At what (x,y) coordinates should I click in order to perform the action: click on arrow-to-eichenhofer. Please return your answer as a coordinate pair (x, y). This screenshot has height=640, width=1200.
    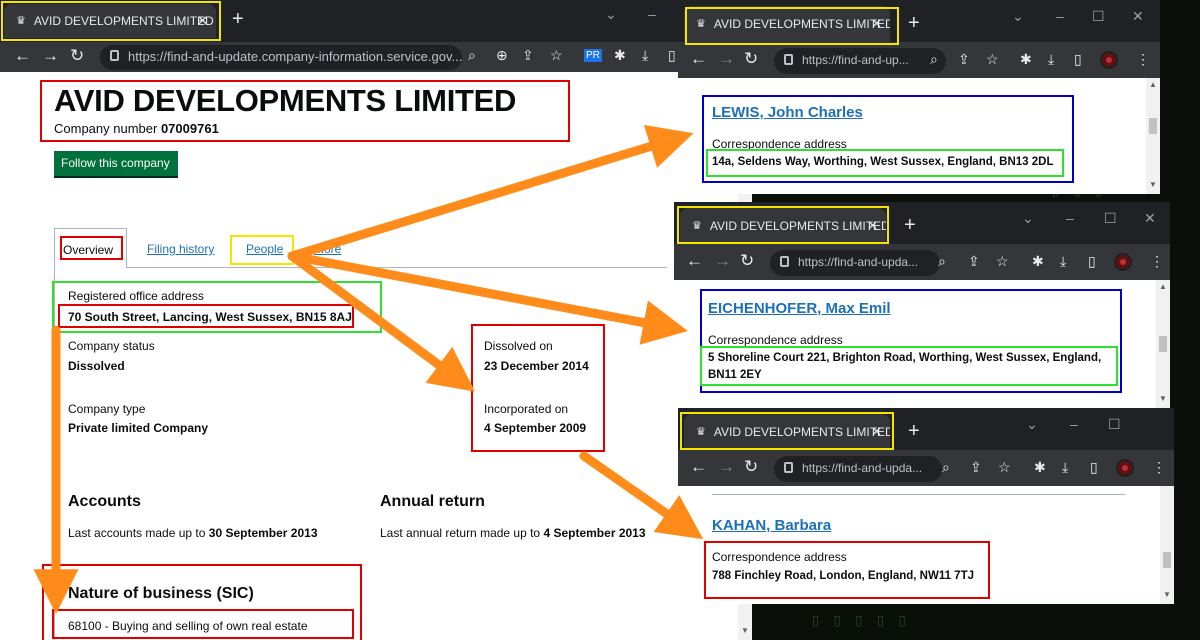
    Looking at the image, I should click on (487, 298).